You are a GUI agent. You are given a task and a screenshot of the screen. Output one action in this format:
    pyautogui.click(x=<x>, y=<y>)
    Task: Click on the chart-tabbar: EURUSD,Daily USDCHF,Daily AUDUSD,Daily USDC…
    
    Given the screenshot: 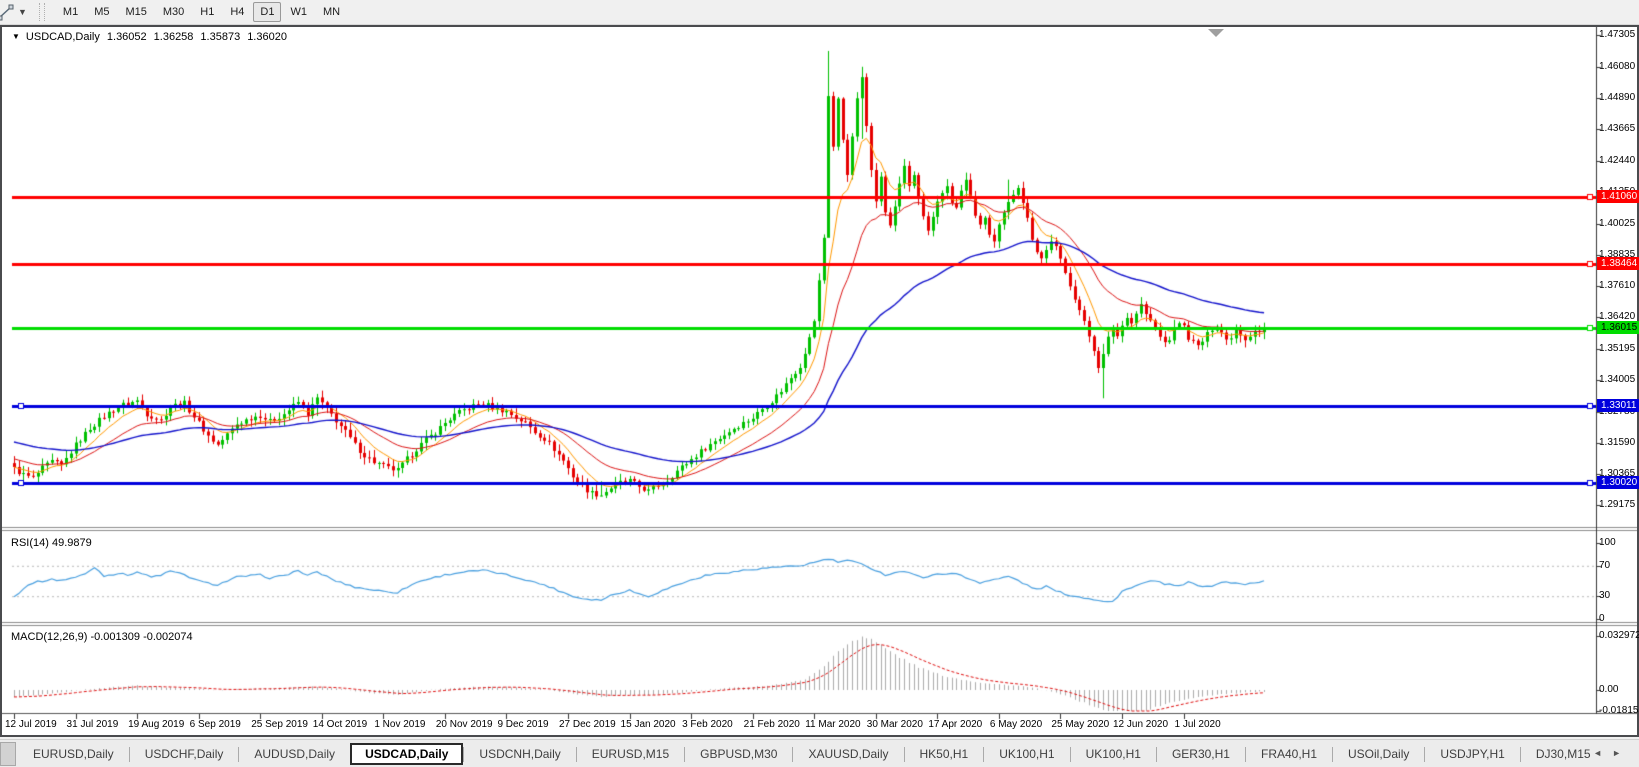 What is the action you would take?
    pyautogui.click(x=819, y=753)
    